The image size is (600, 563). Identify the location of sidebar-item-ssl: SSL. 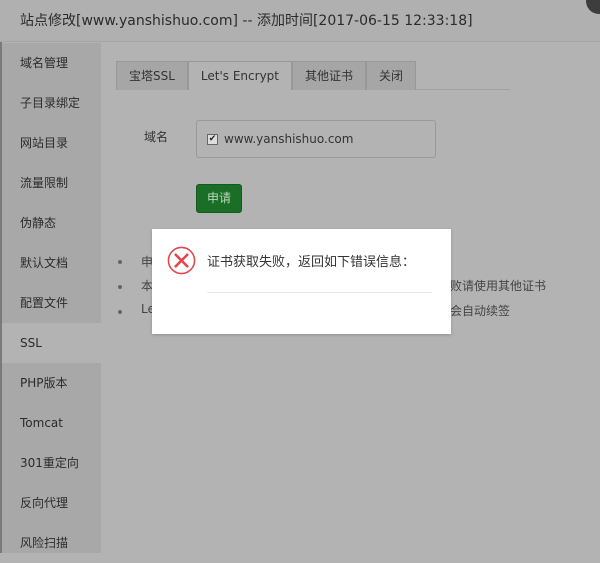
(51, 343).